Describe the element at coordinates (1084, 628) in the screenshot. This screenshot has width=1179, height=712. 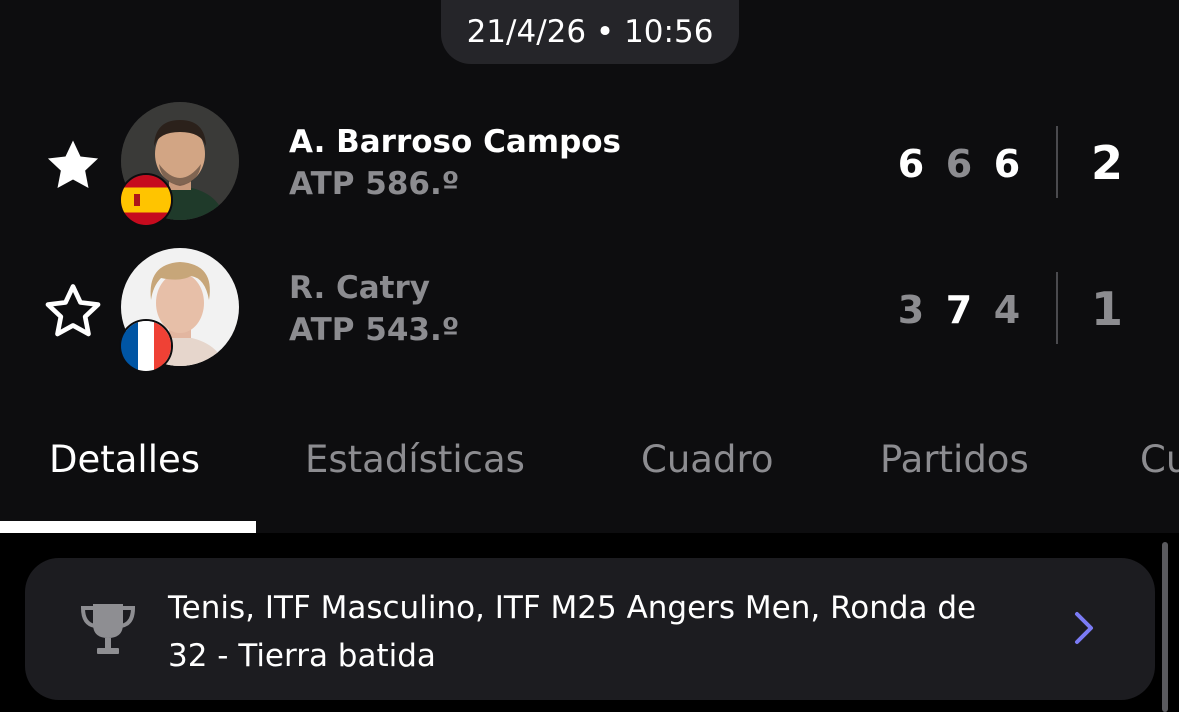
I see `chevron-right-icon` at that location.